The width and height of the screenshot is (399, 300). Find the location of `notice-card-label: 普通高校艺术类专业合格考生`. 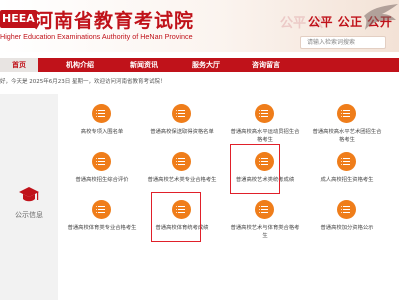

notice-card-label: 普通高校艺术类专业合格考生 is located at coordinates (182, 180).